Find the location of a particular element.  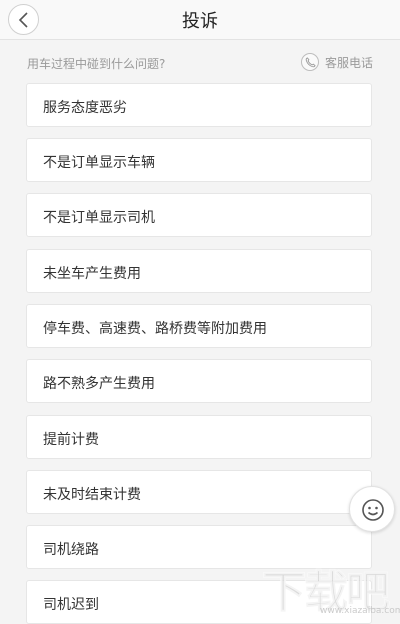

feedback-button is located at coordinates (372, 509).